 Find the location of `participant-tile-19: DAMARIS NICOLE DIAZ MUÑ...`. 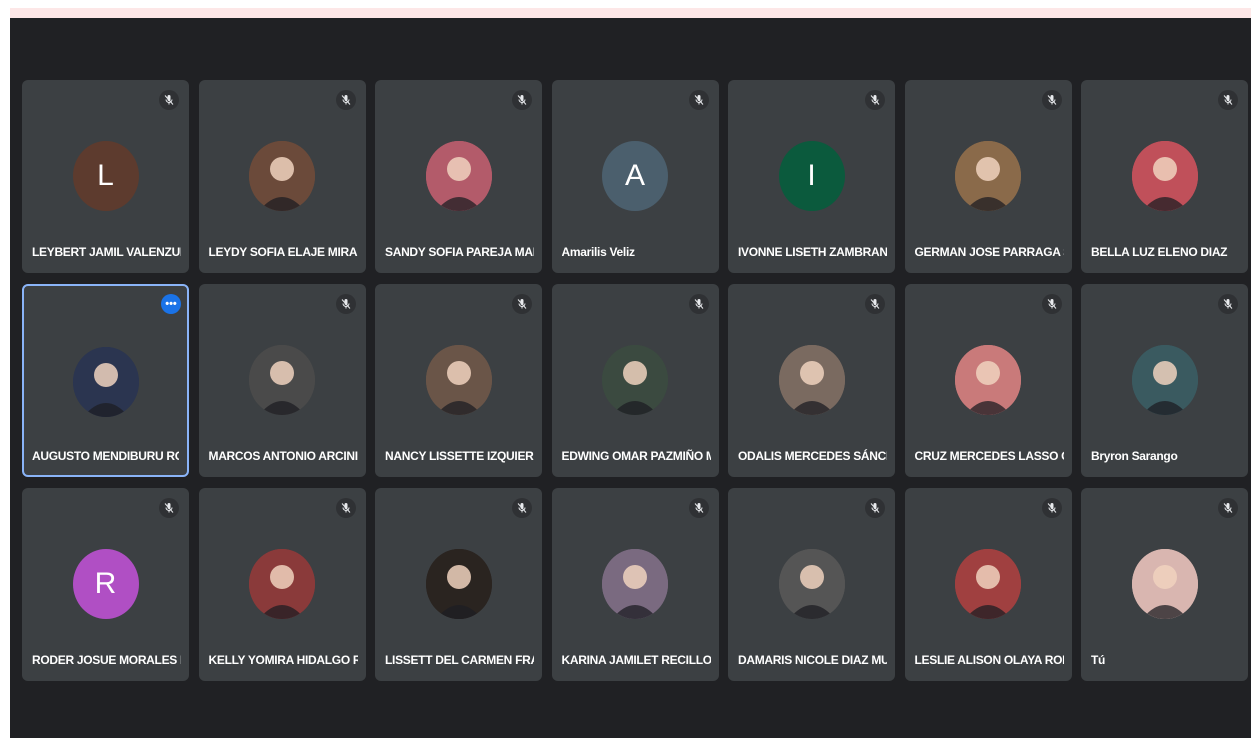

participant-tile-19: DAMARIS NICOLE DIAZ MUÑ... is located at coordinates (811, 584).